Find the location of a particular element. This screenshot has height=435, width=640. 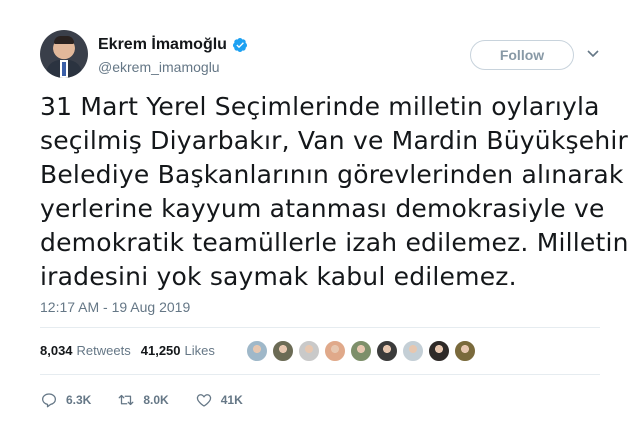

likes-stat: 41,250 Likes is located at coordinates (178, 350).